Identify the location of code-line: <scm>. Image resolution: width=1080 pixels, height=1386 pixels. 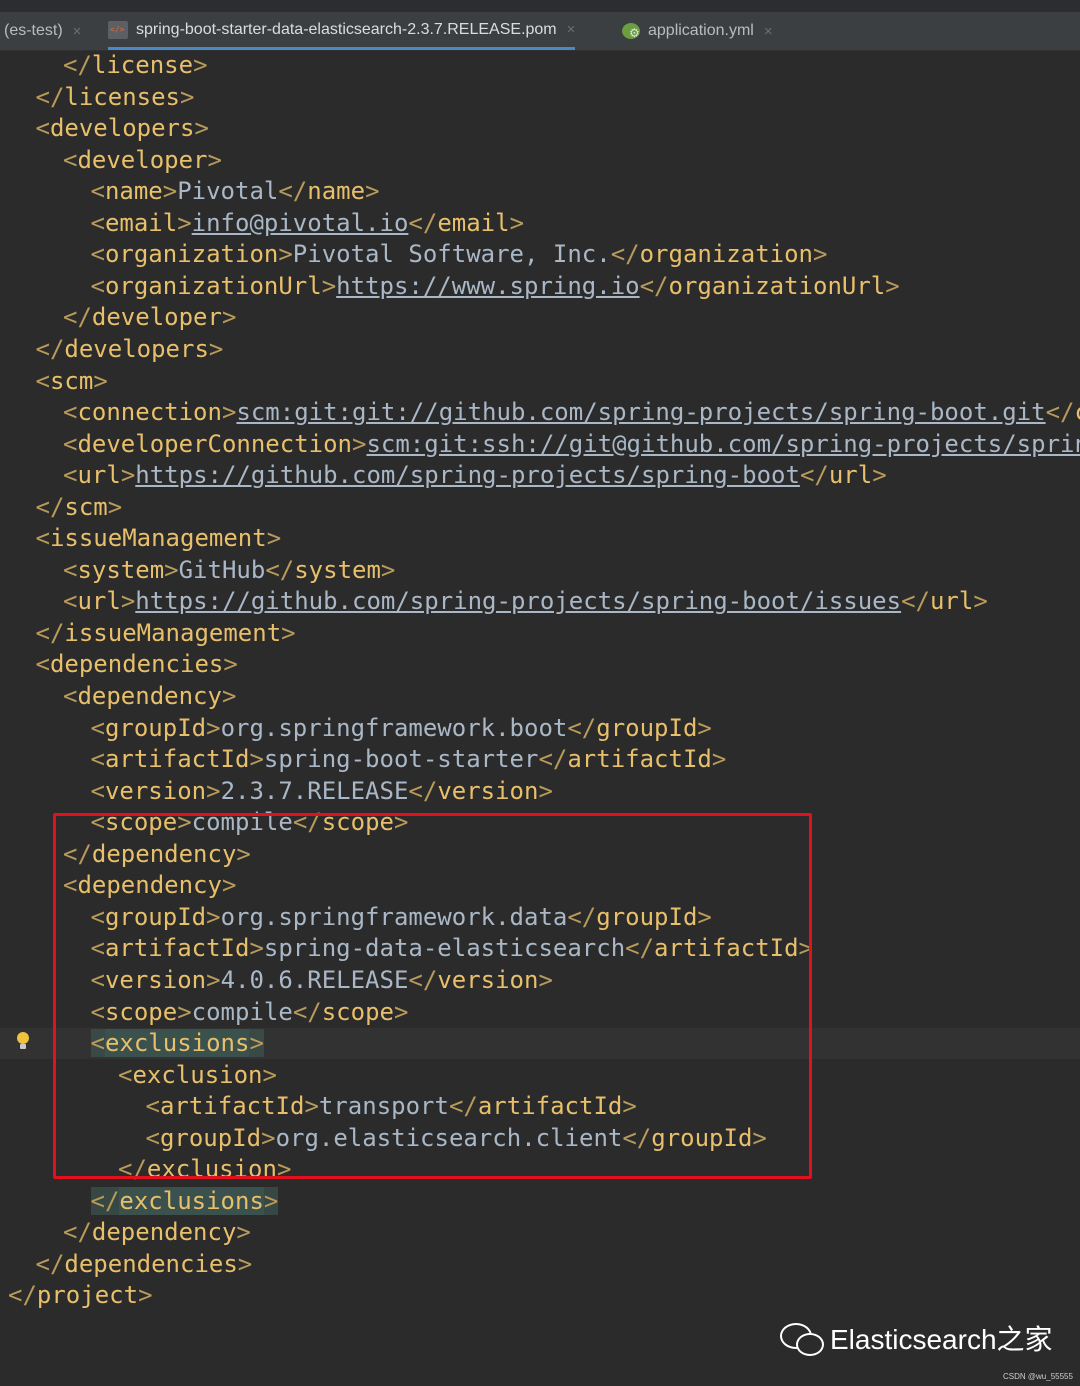
(72, 381).